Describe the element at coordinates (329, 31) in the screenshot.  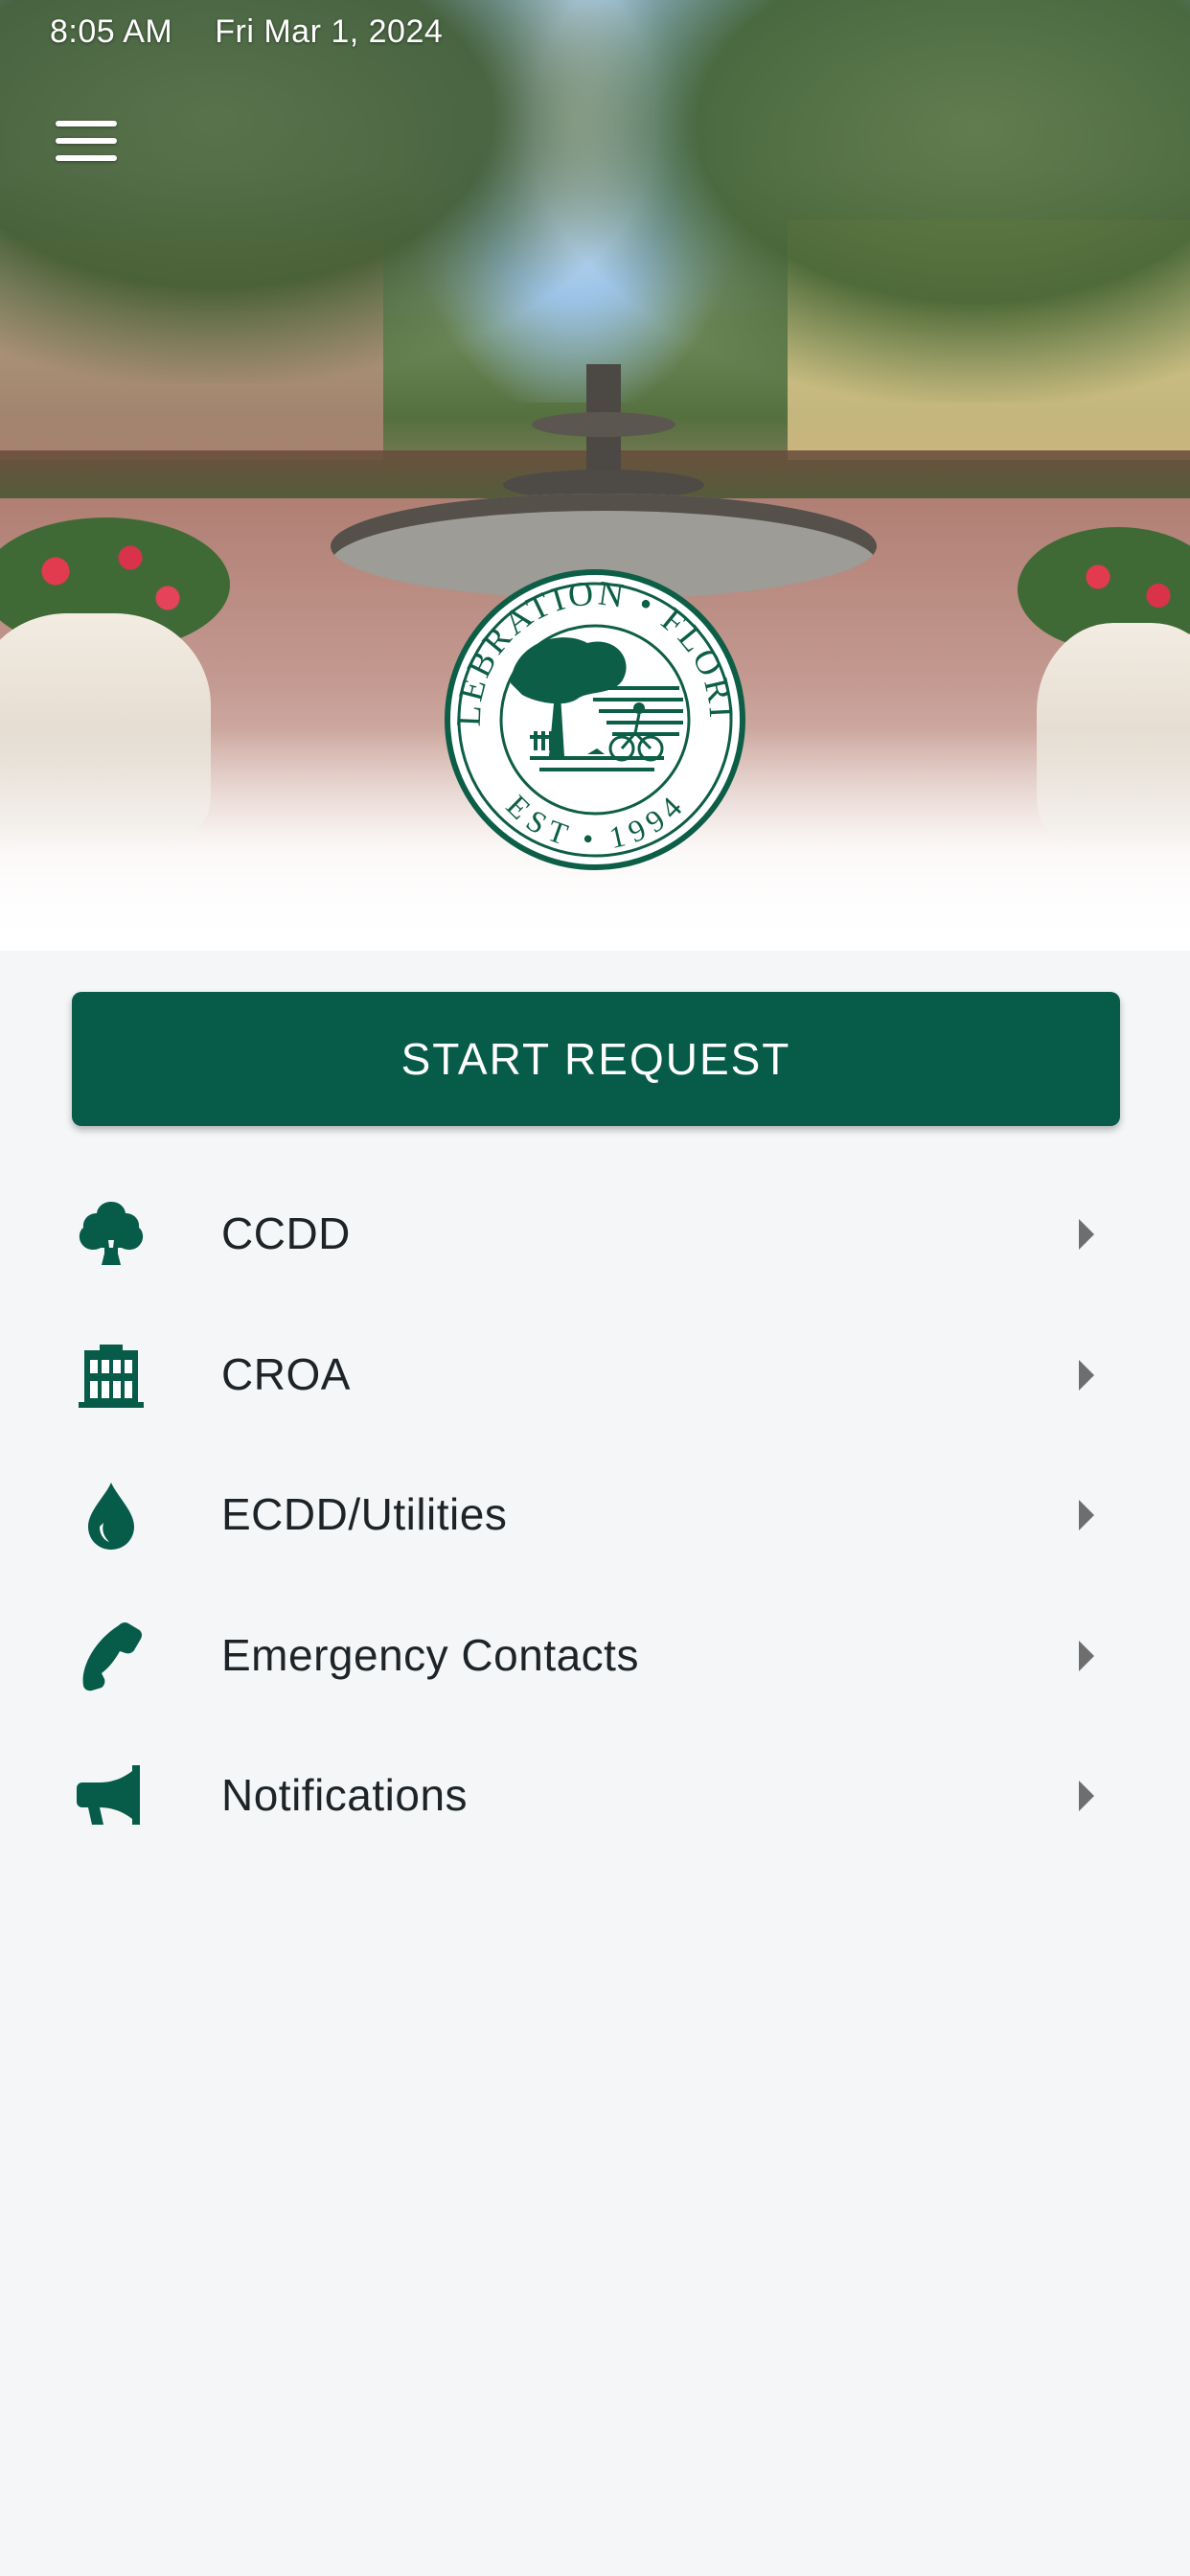
I see `status-date: Fri Mar 1, 2024` at that location.